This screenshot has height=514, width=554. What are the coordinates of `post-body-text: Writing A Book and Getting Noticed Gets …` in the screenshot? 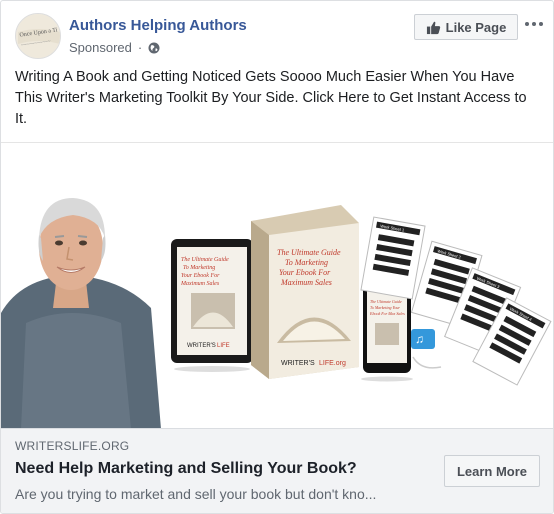 It's located at (271, 98).